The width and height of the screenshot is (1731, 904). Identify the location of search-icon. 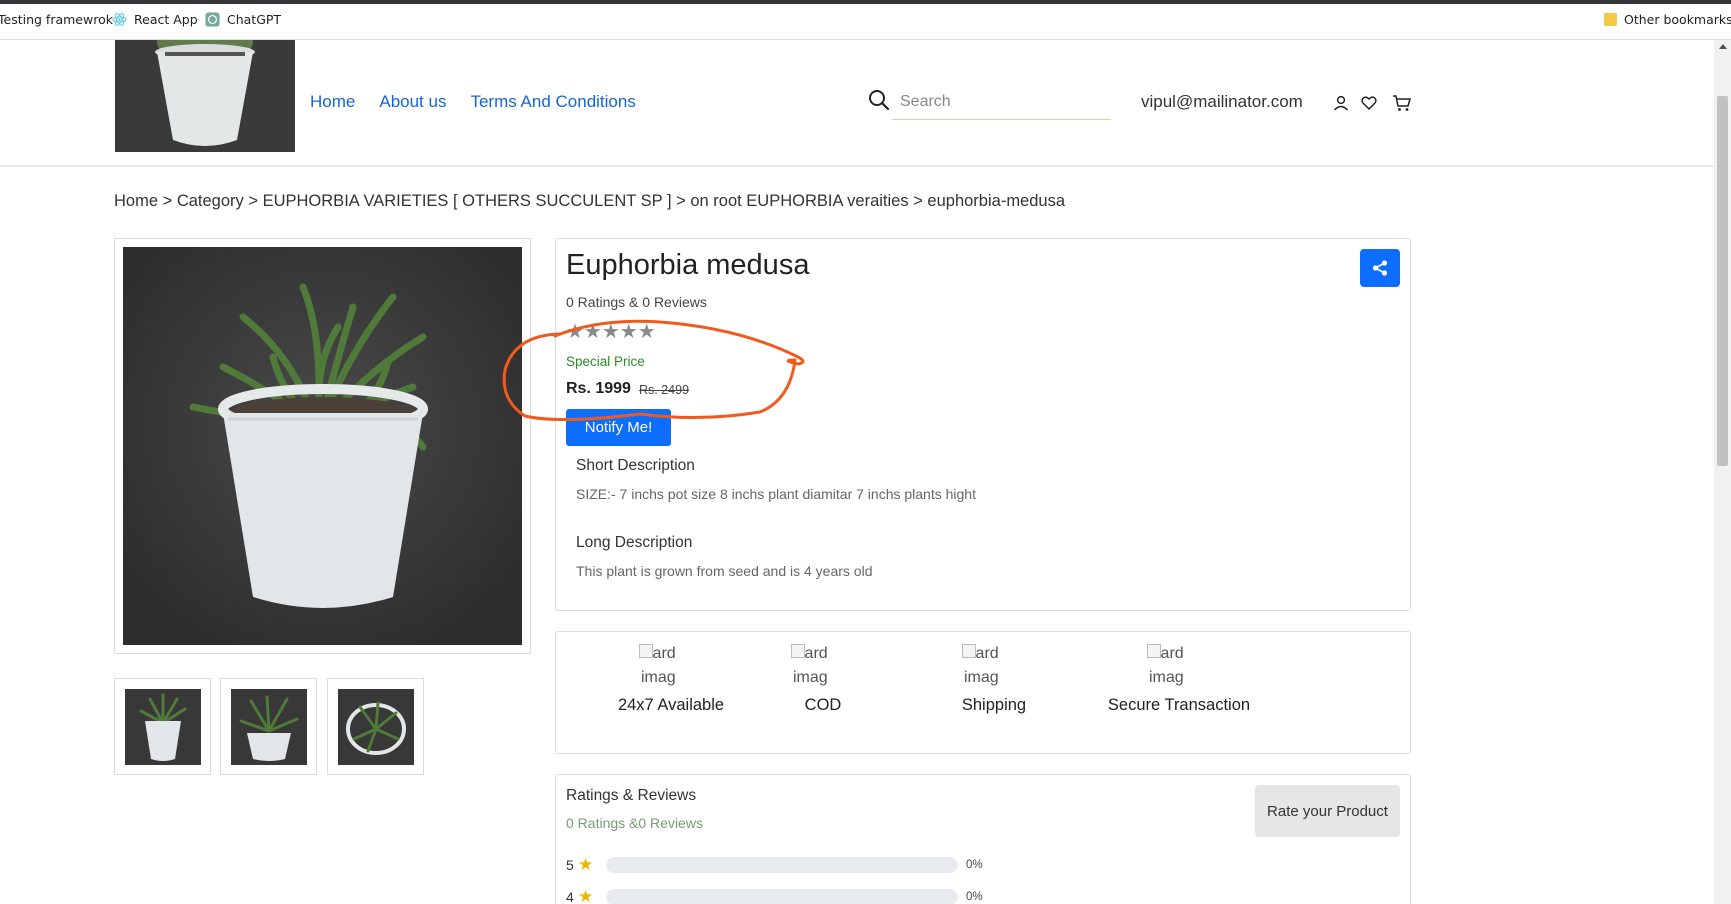
(879, 100).